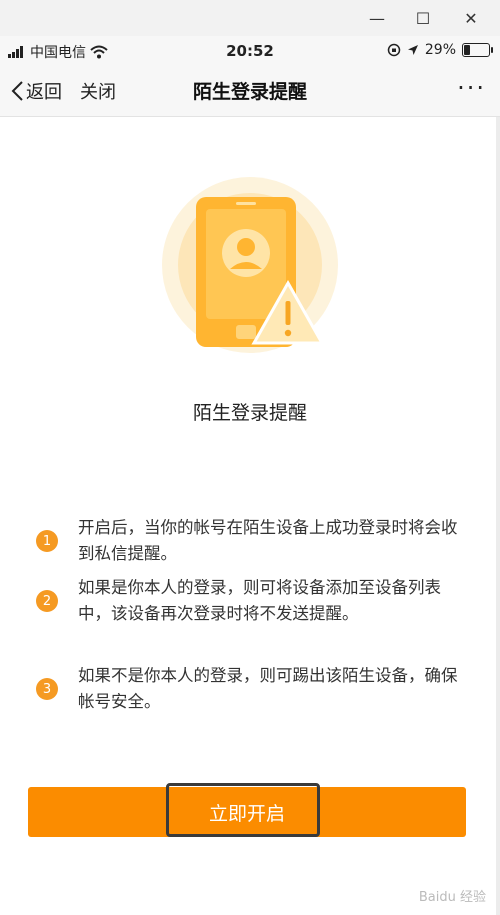 The width and height of the screenshot is (500, 915). I want to click on maximize-icon: ☐, so click(423, 18).